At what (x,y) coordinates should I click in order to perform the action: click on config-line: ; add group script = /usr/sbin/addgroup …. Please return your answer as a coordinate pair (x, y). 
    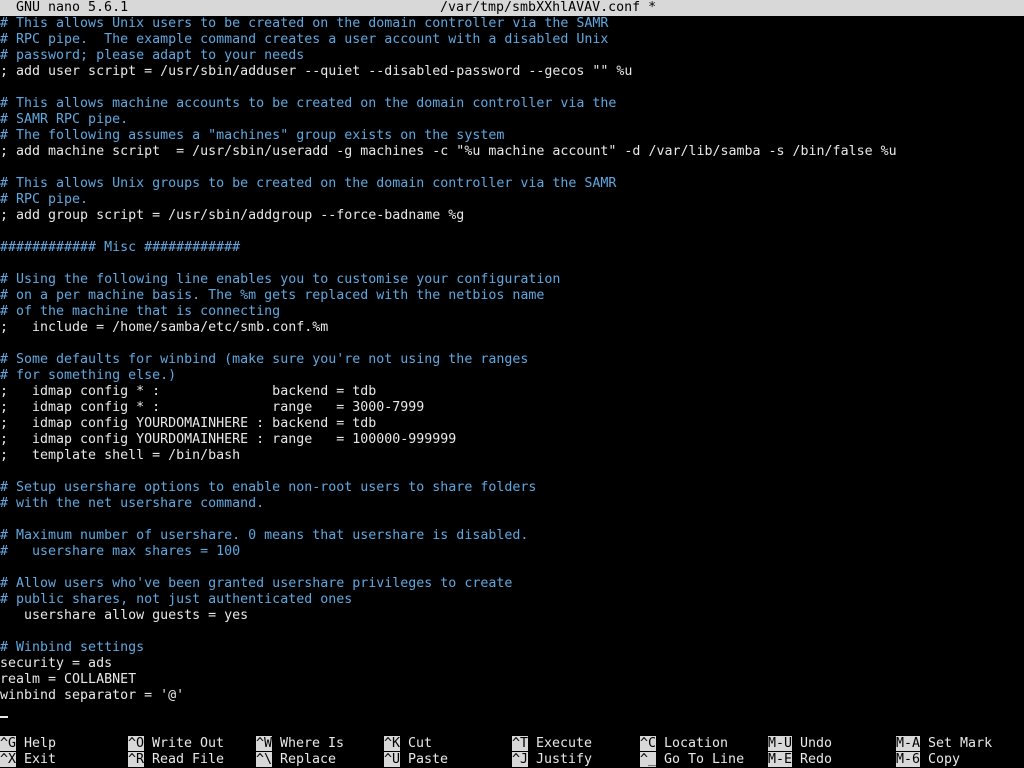
    Looking at the image, I should click on (512, 216).